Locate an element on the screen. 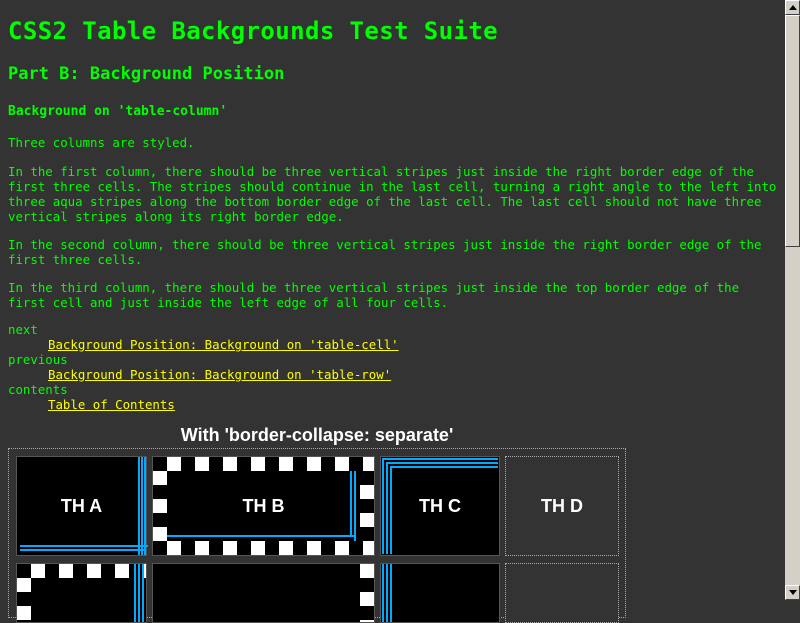 The width and height of the screenshot is (800, 623). vertical-scrollbar is located at coordinates (792, 300).